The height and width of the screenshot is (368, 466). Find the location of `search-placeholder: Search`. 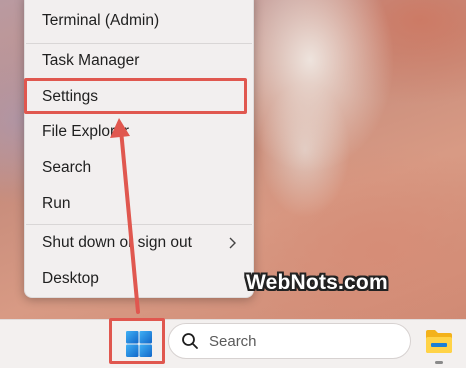

search-placeholder: Search is located at coordinates (233, 341).